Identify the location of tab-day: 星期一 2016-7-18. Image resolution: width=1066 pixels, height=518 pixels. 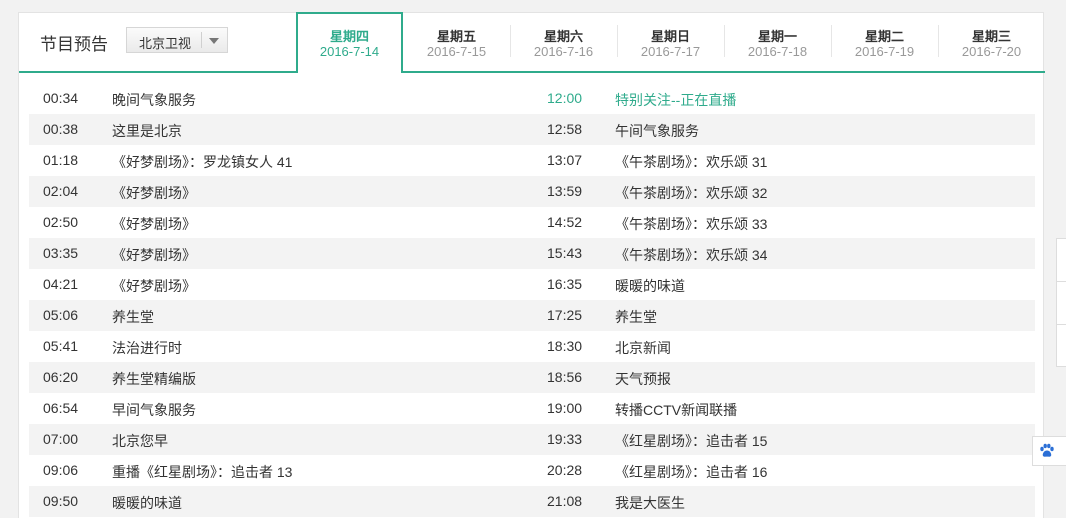
(777, 42).